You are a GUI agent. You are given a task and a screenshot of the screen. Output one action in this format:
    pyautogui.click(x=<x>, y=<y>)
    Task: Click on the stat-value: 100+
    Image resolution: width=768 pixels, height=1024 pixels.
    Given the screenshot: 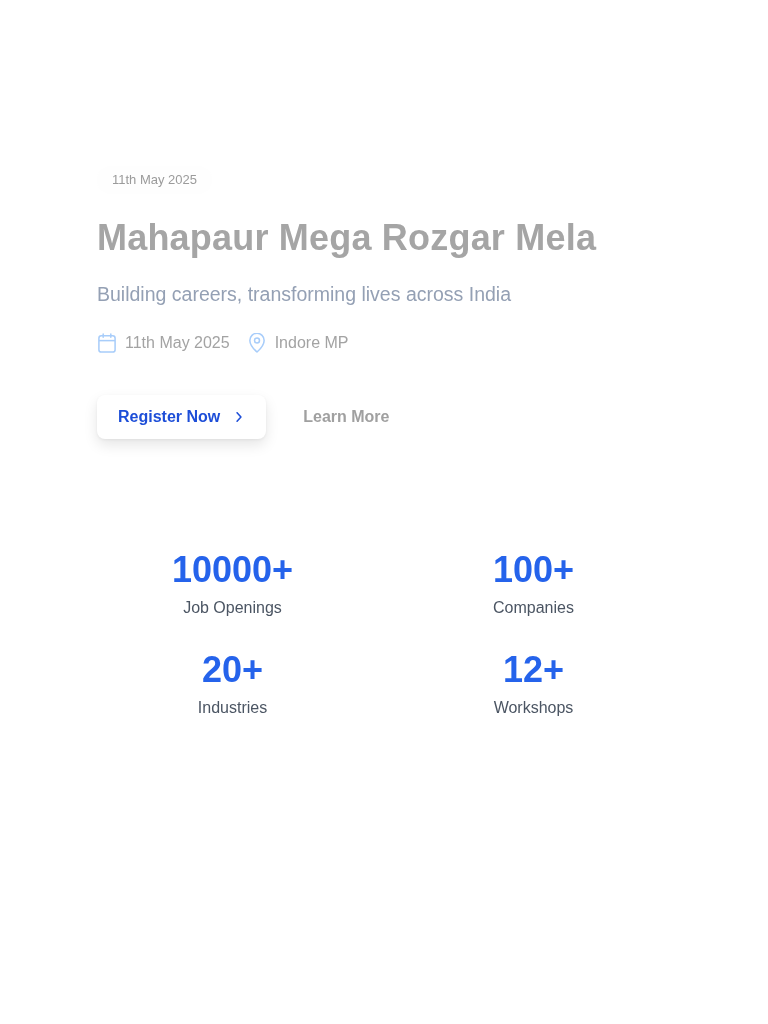 What is the action you would take?
    pyautogui.click(x=533, y=569)
    